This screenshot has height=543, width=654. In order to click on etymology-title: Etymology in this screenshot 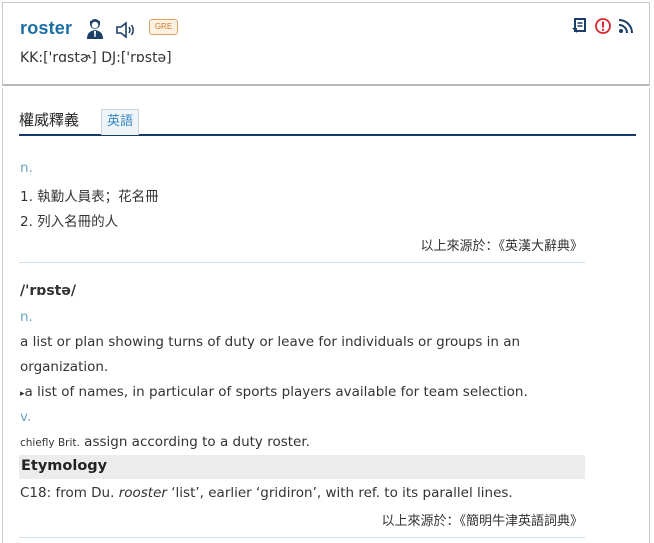, I will do `click(64, 466)`.